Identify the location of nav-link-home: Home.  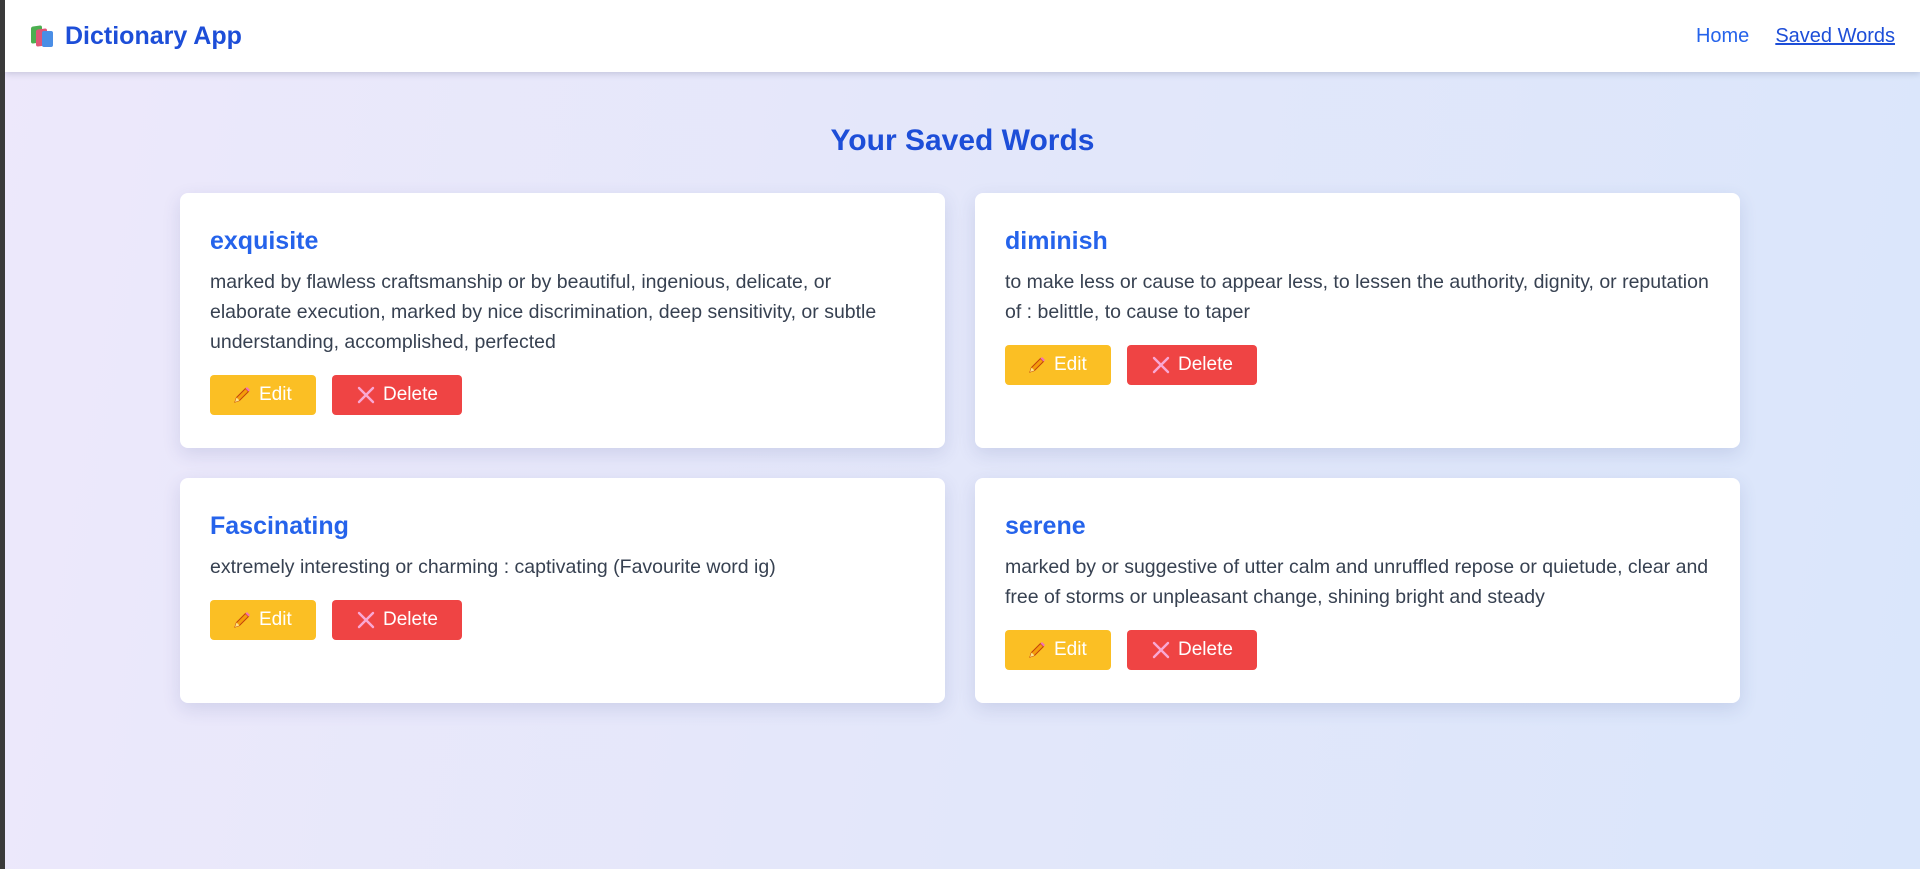
(1722, 36).